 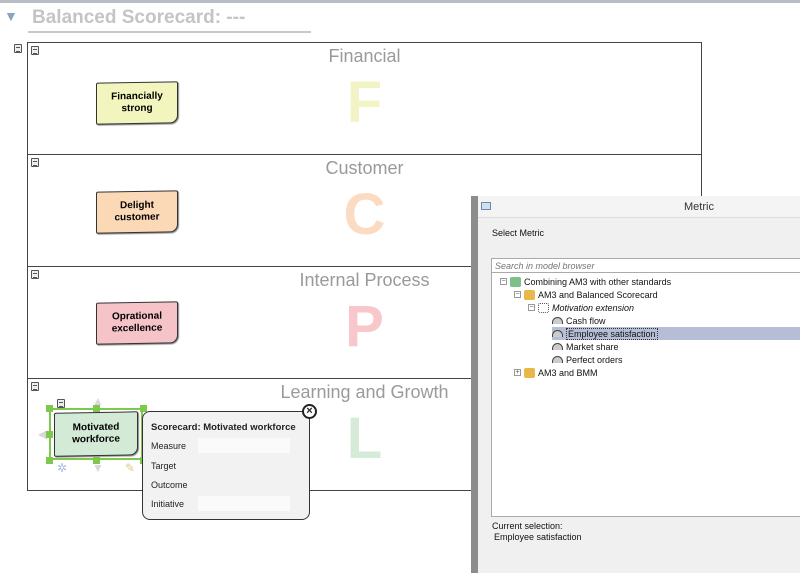 I want to click on lane-title: Customer, so click(x=364, y=168).